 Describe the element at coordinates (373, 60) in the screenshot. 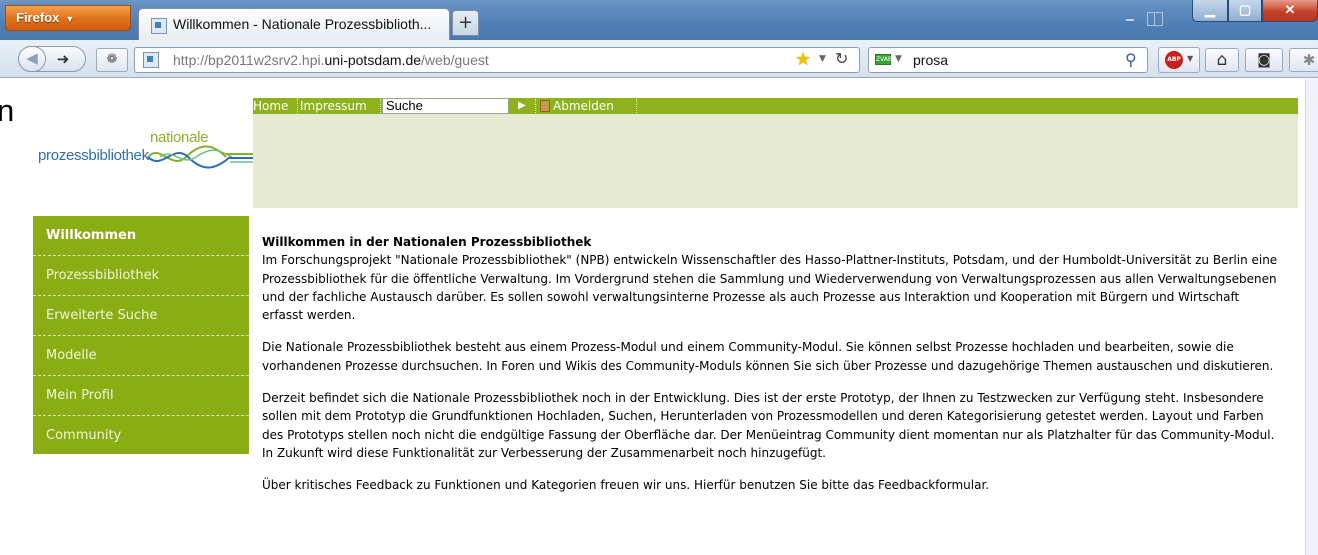

I see `url-host: uni-potsdam.de` at that location.